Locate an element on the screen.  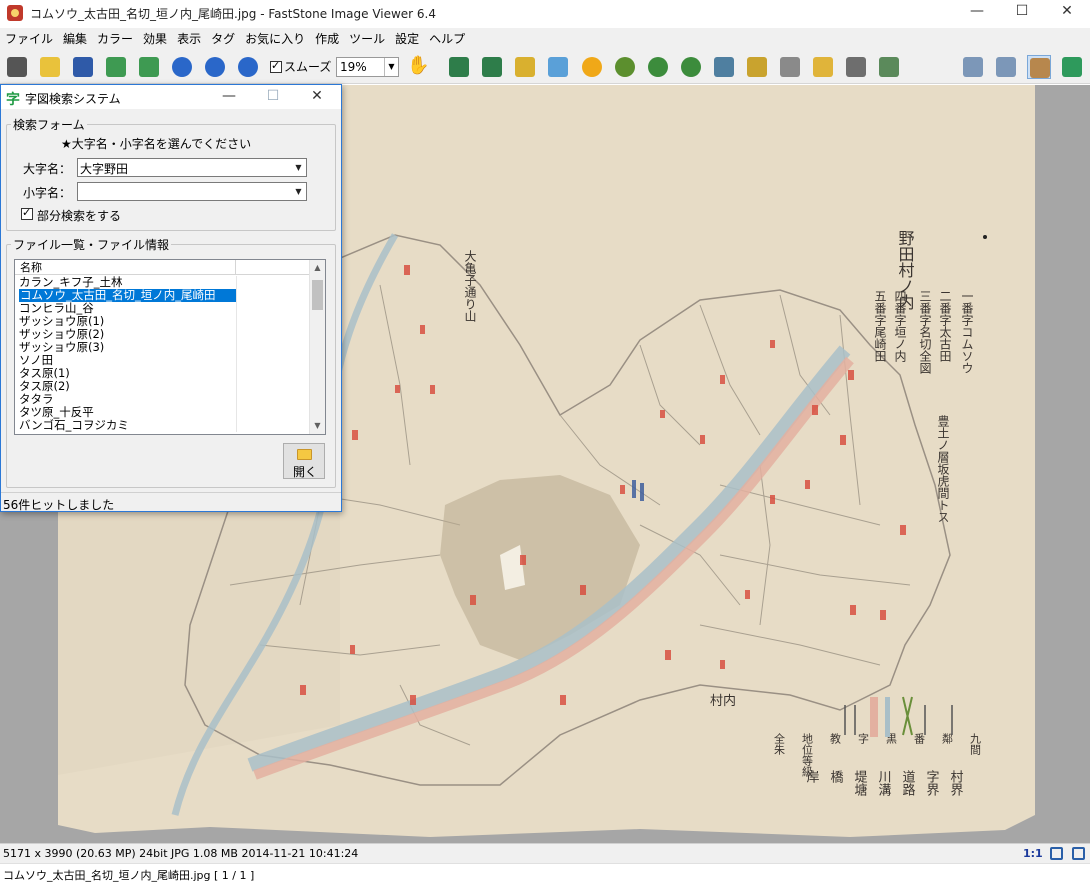
layout-b-icon is located at coordinates (1006, 67).